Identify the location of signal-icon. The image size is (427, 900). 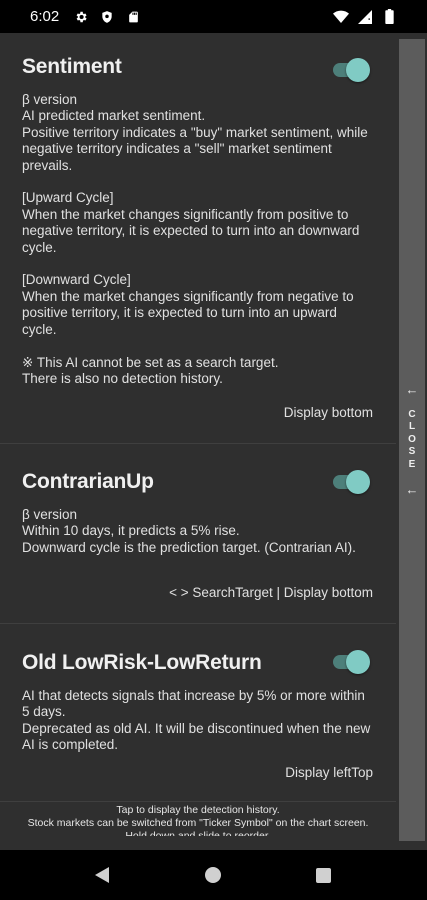
(365, 17).